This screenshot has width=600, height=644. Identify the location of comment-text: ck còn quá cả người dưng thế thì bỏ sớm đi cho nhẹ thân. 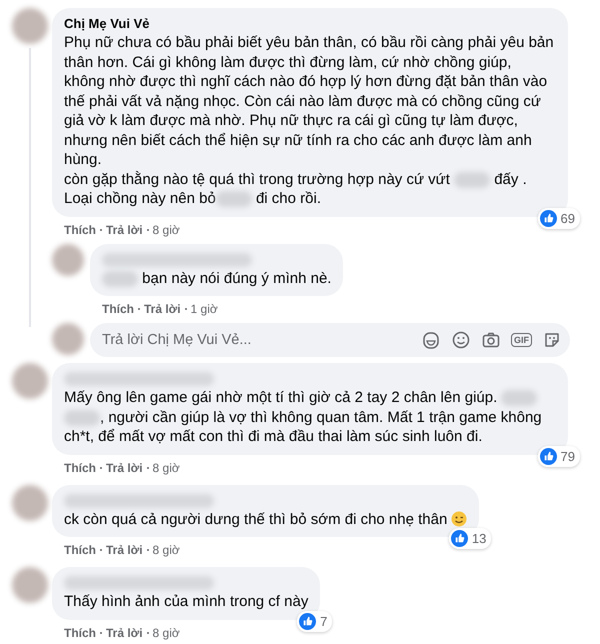
(256, 519).